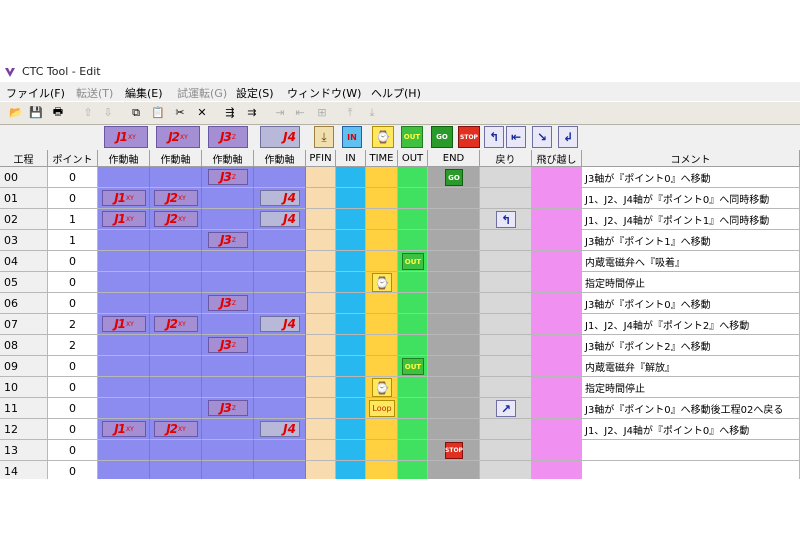 The width and height of the screenshot is (800, 533). Describe the element at coordinates (691, 158) in the screenshot. I see `column-header-13: コメント` at that location.